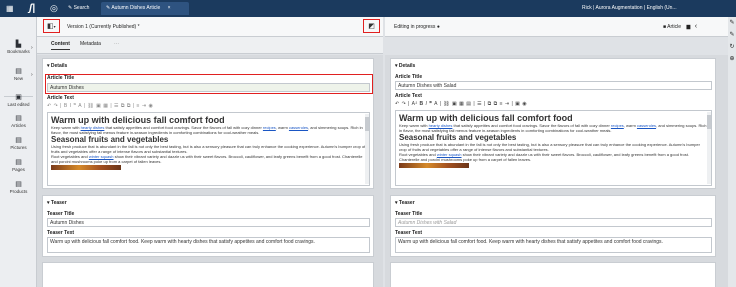 This screenshot has width=736, height=287. What do you see at coordinates (732, 59) in the screenshot?
I see `globe-icon: ⊕` at bounding box center [732, 59].